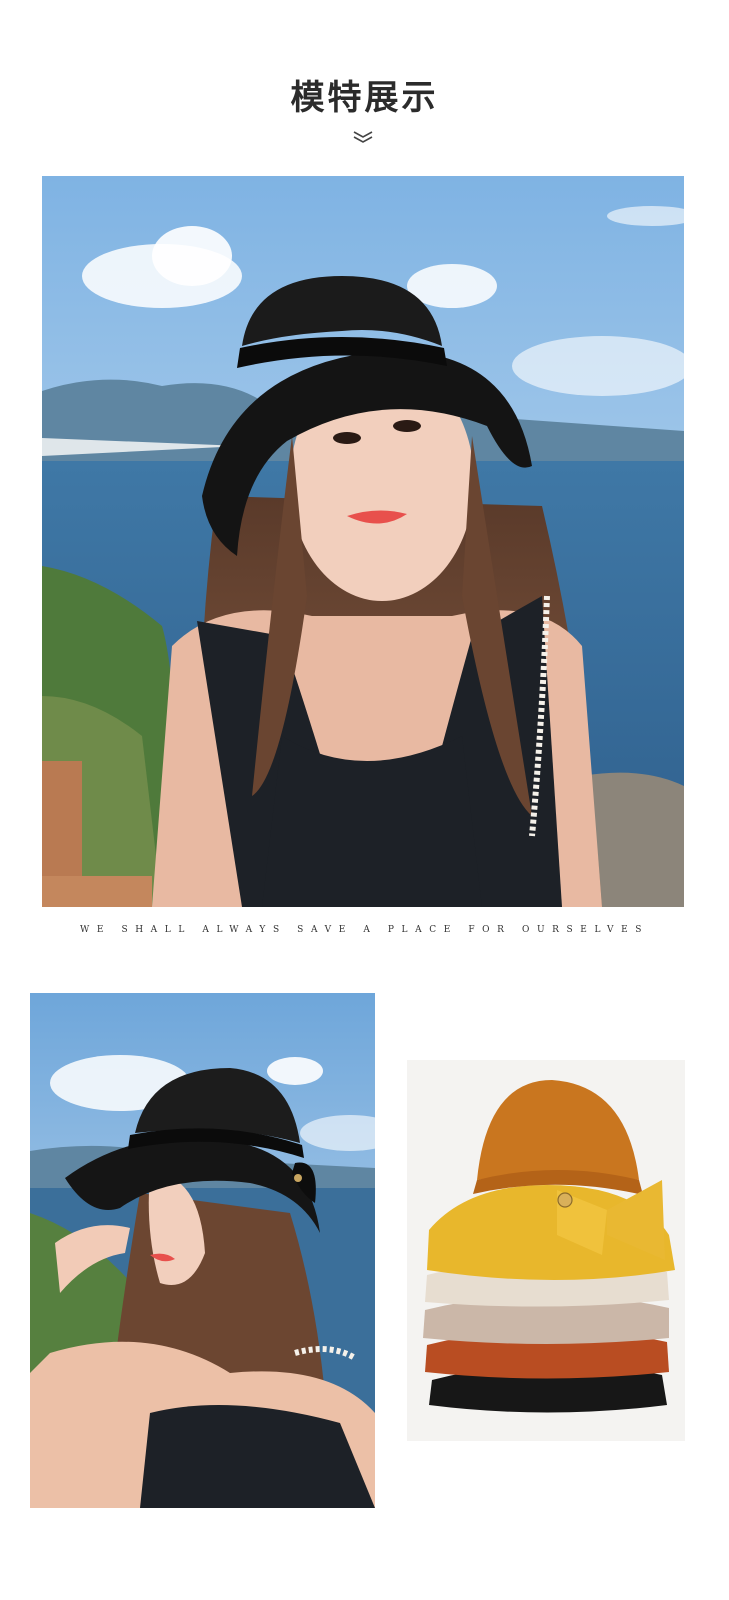  Describe the element at coordinates (546, 1250) in the screenshot. I see `hat-stack-product-photo` at that location.